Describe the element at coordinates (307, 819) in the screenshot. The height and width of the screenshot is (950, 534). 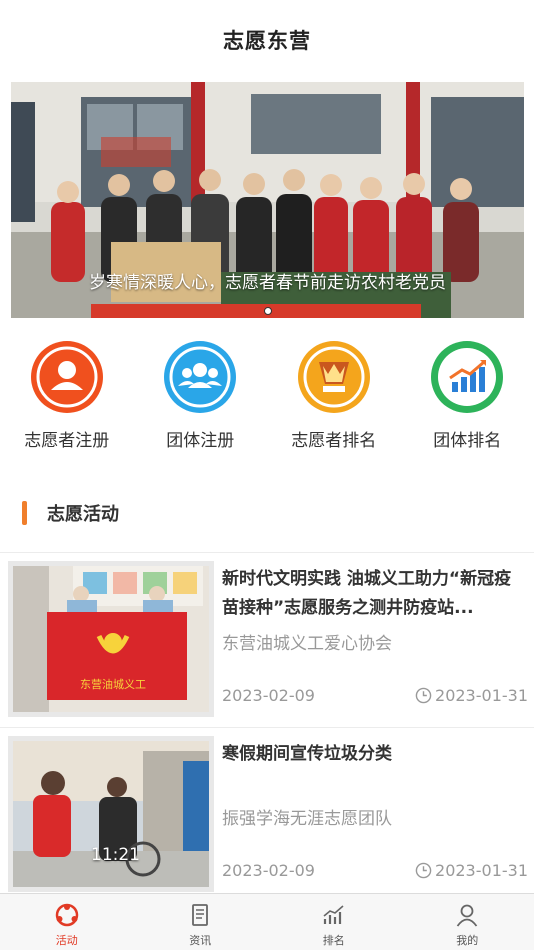
I see `activity-organizer: 振强学海无涯志愿团队` at that location.